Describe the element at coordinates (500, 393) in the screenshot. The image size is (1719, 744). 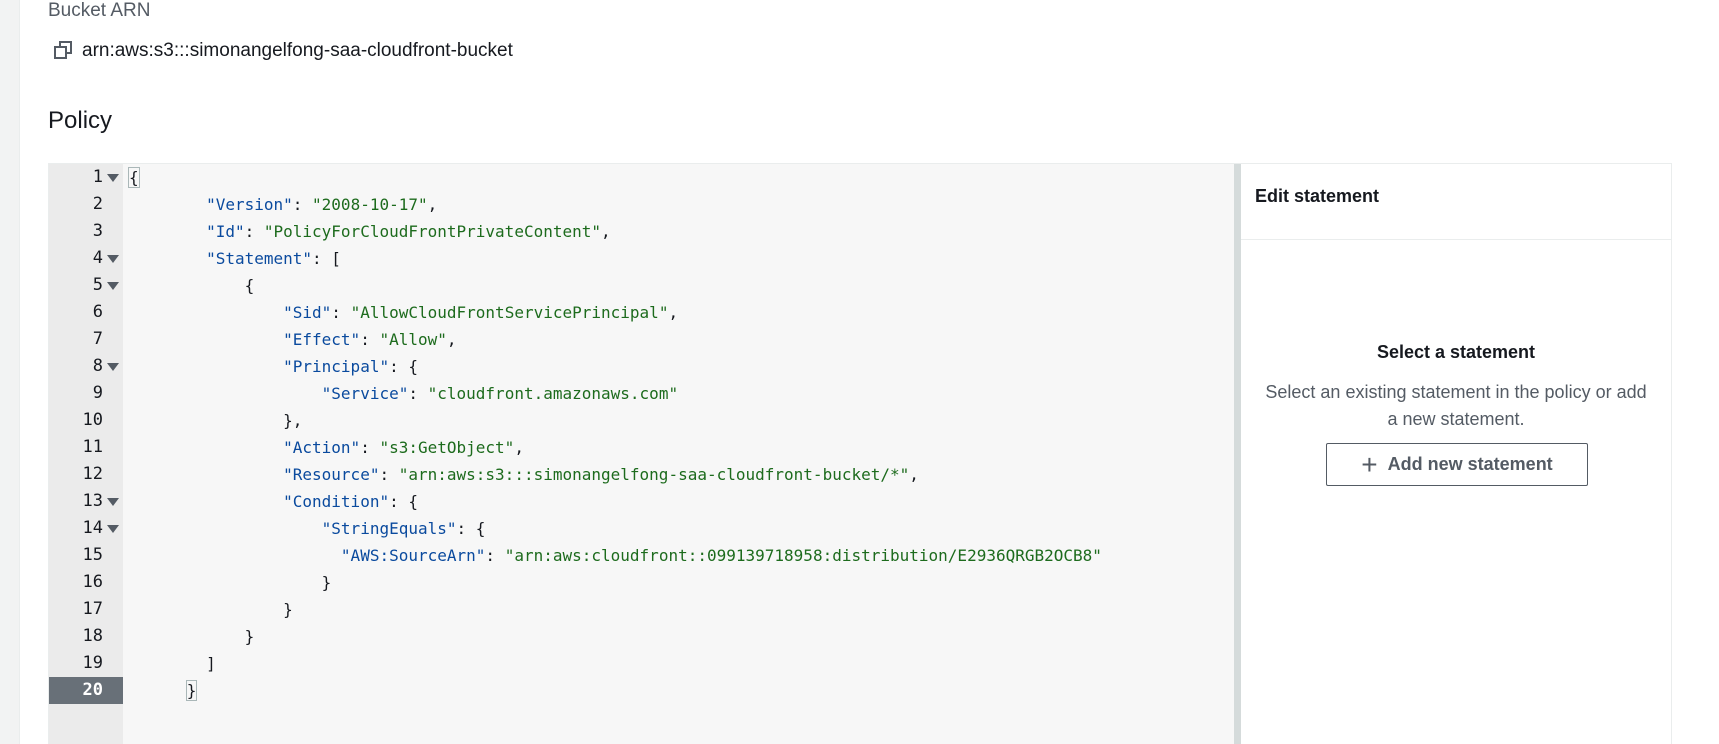
I see `code-line-9: "Service": "cloudfront.amazonaws.com"` at that location.